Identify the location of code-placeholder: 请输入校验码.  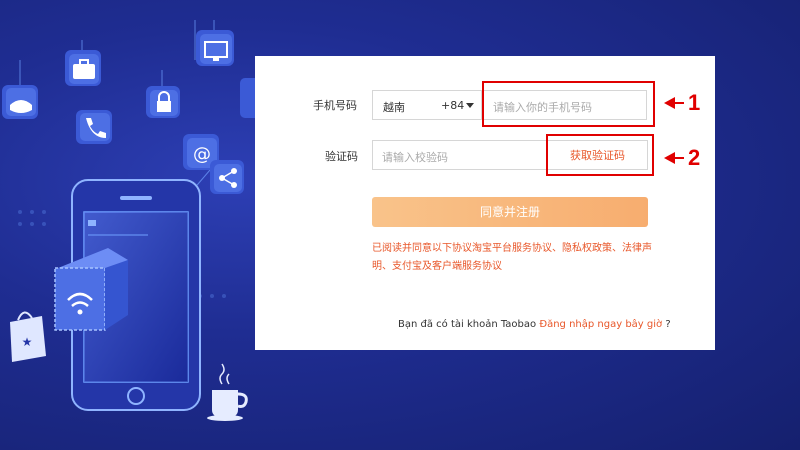
(415, 157).